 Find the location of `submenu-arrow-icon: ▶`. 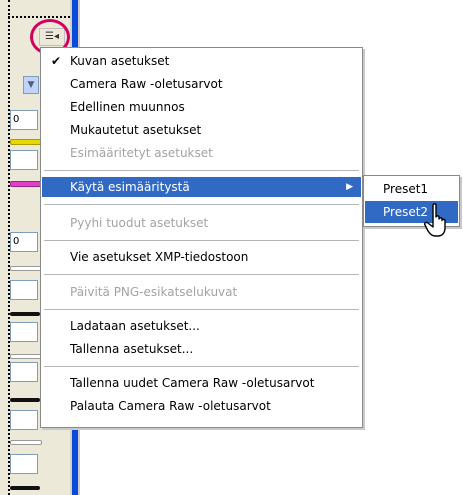

submenu-arrow-icon: ▶ is located at coordinates (349, 187).